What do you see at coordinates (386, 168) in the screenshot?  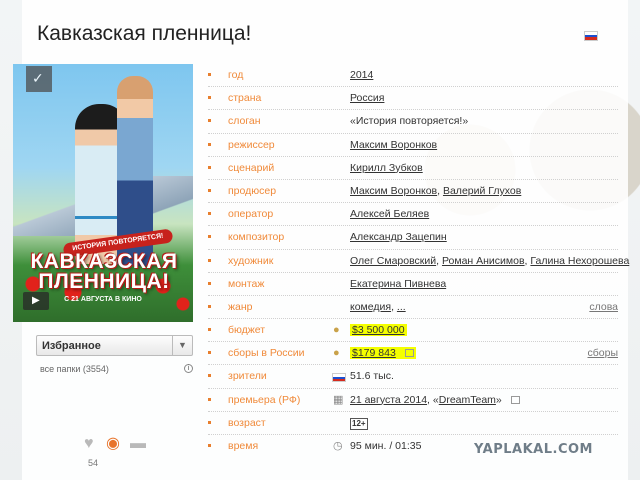 I see `writer-link: Кирилл Зубков` at bounding box center [386, 168].